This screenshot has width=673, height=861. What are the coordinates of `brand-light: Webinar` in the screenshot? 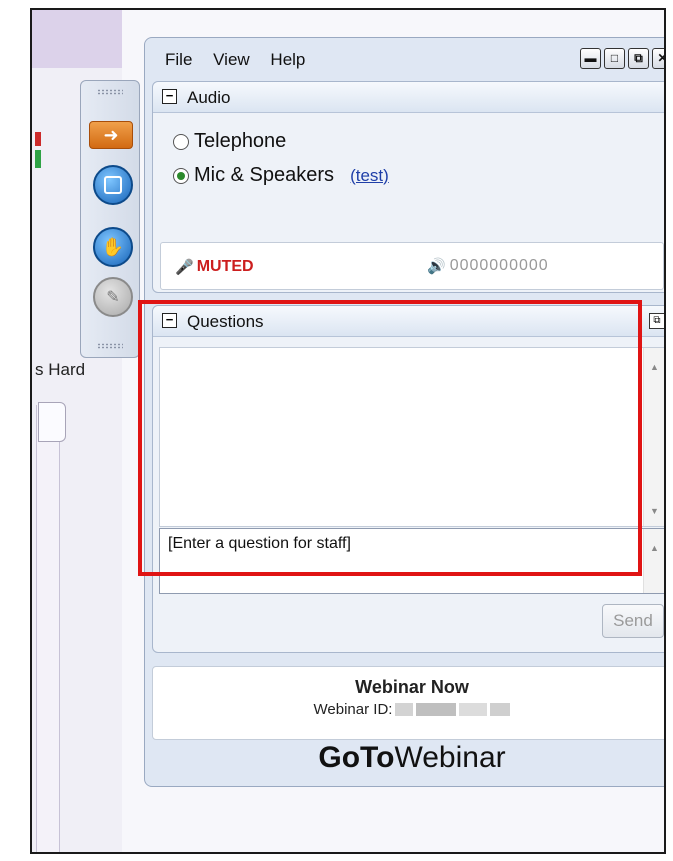 It's located at (450, 757).